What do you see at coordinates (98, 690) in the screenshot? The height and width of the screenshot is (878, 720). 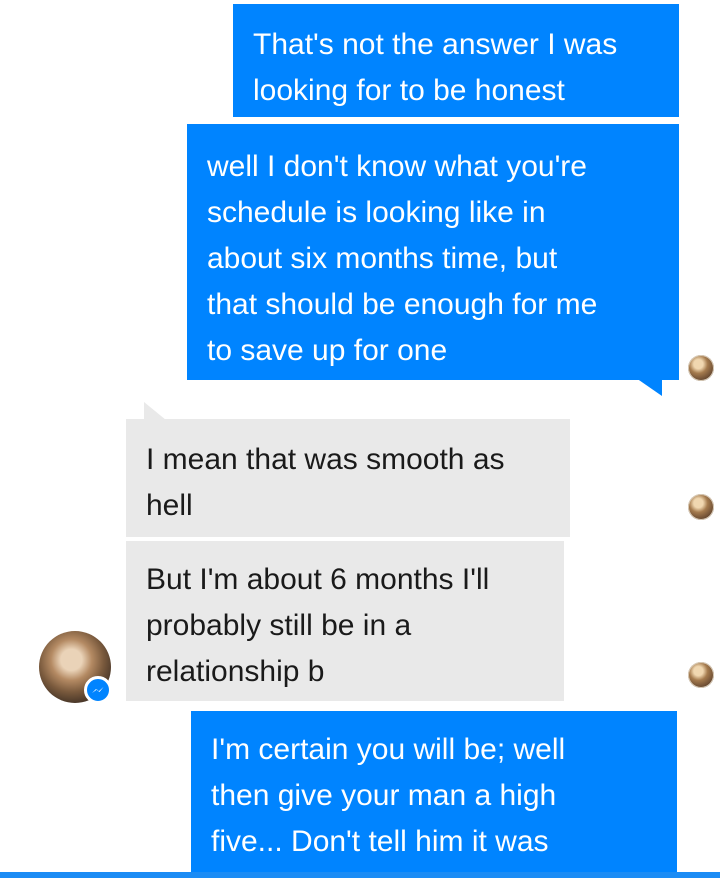 I see `messenger-icon` at bounding box center [98, 690].